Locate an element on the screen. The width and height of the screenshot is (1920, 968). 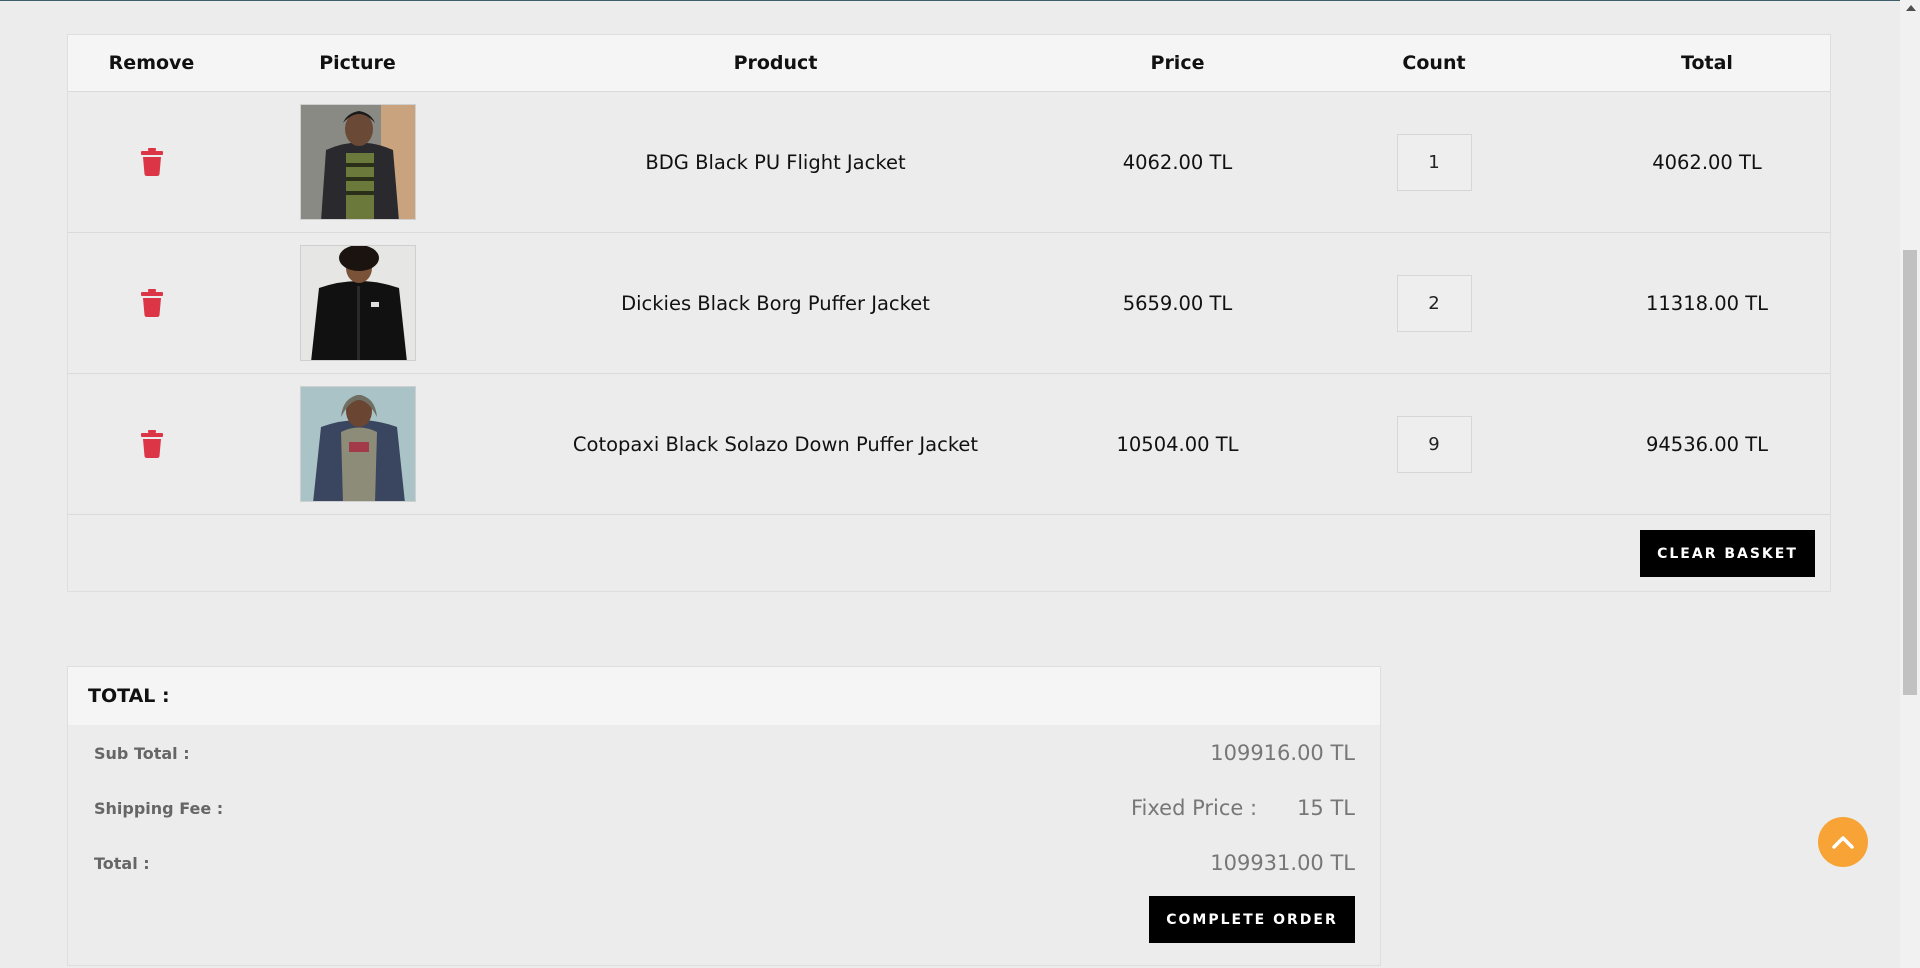
shipping-line: Shipping Fee : Fixed Price : 15 TL is located at coordinates (724, 808).